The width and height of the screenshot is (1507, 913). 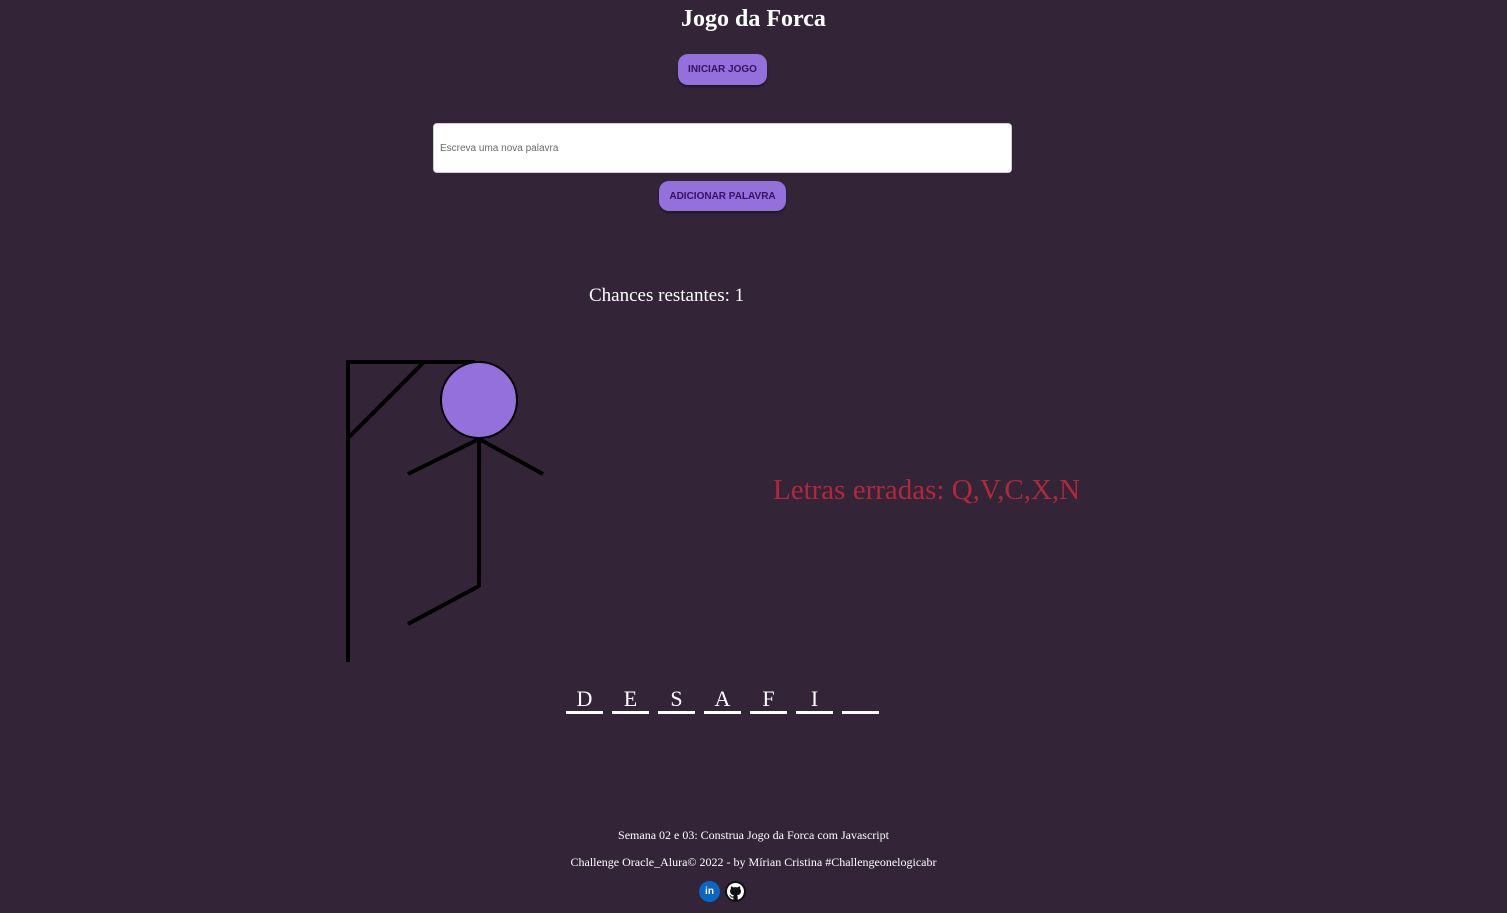 What do you see at coordinates (443, 605) in the screenshot?
I see `hangman-left-leg` at bounding box center [443, 605].